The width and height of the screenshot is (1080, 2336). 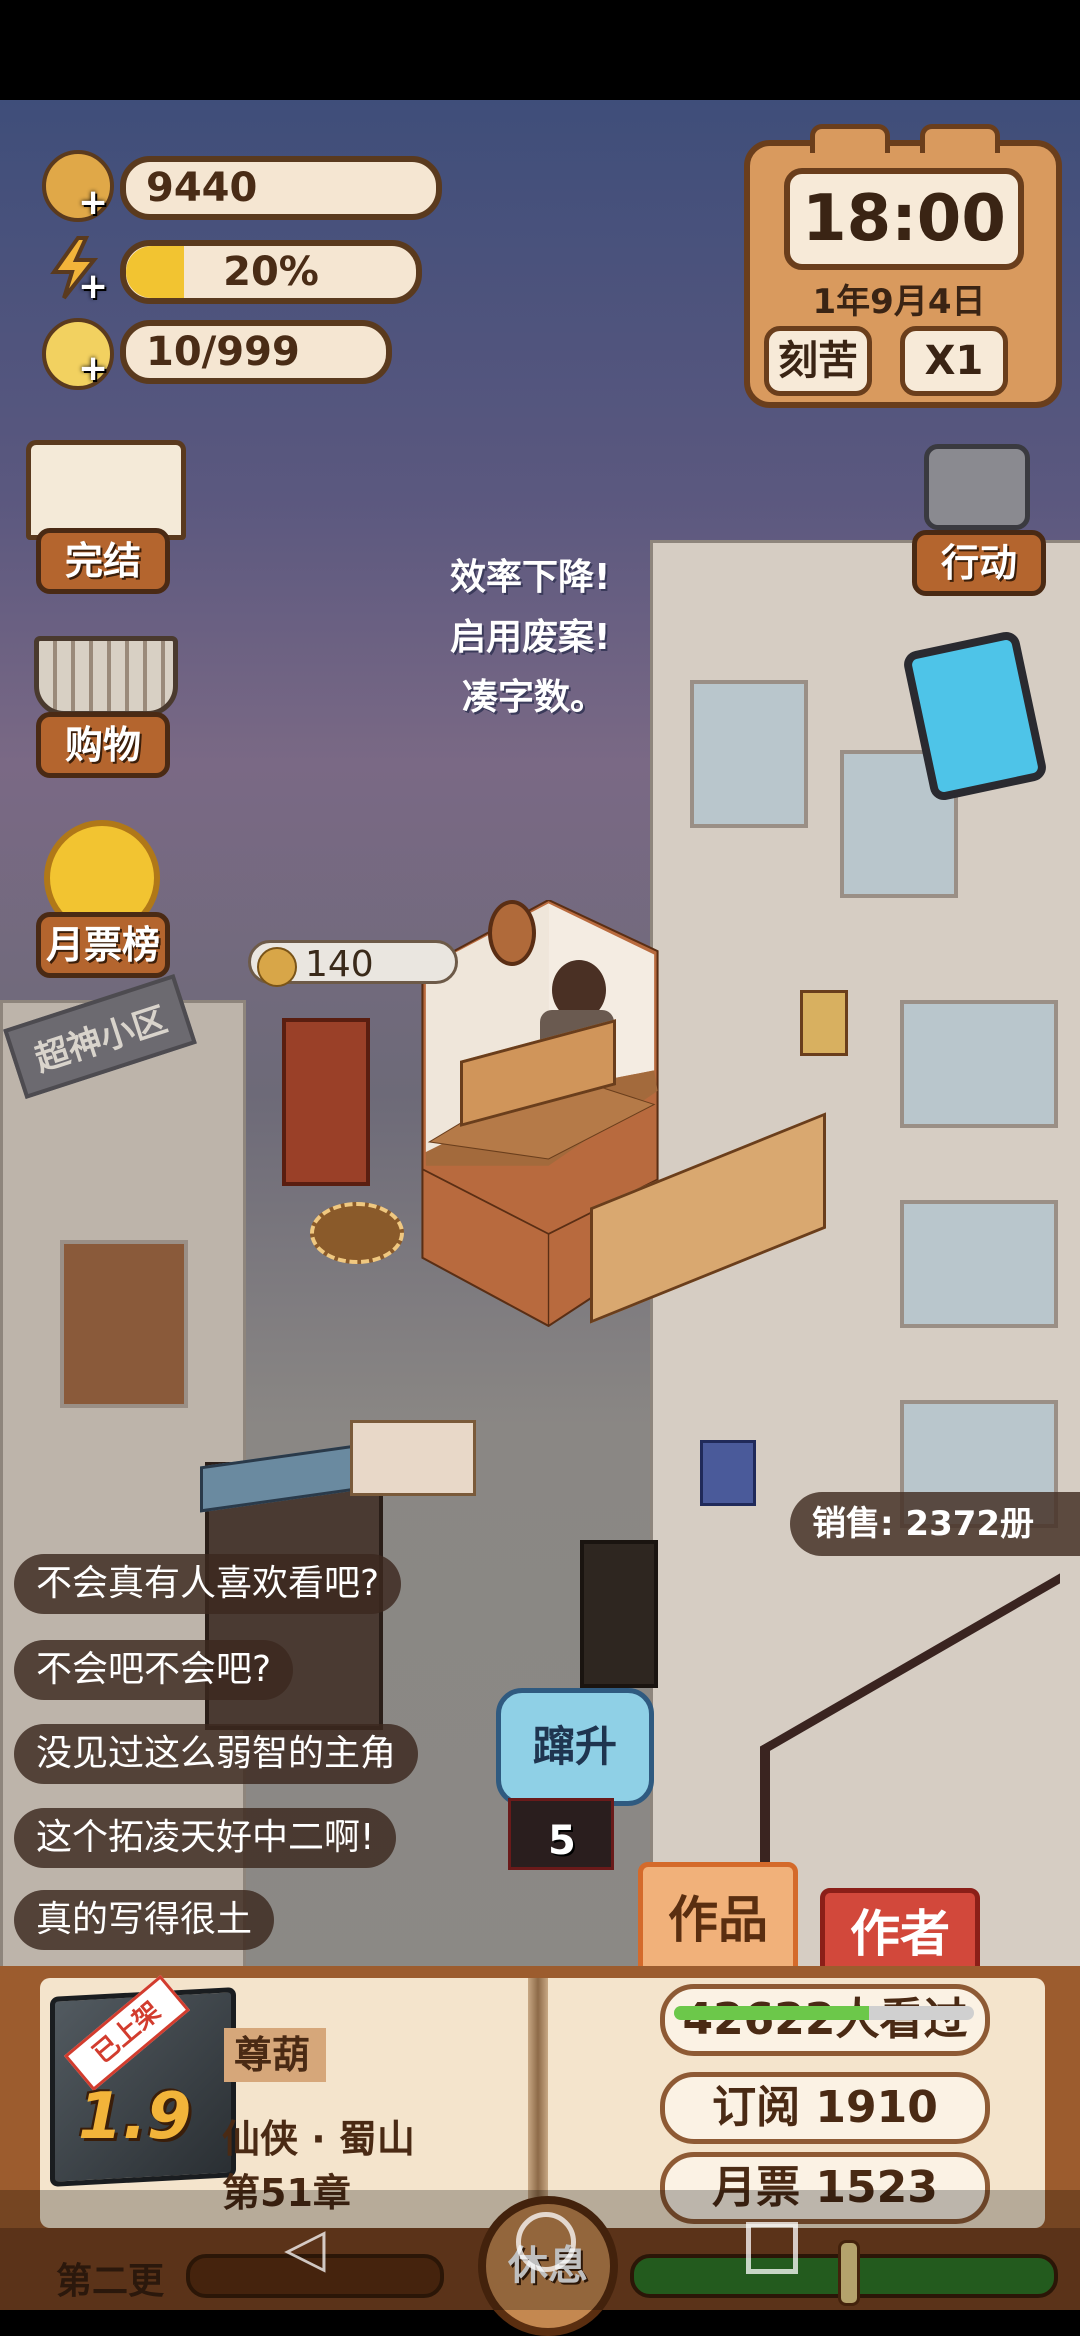 What do you see at coordinates (144, 1920) in the screenshot?
I see `reader-comment: 真的写得很土` at bounding box center [144, 1920].